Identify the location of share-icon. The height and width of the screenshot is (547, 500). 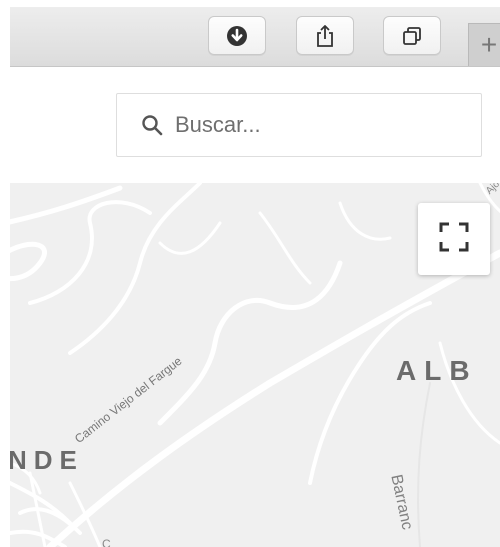
(325, 36).